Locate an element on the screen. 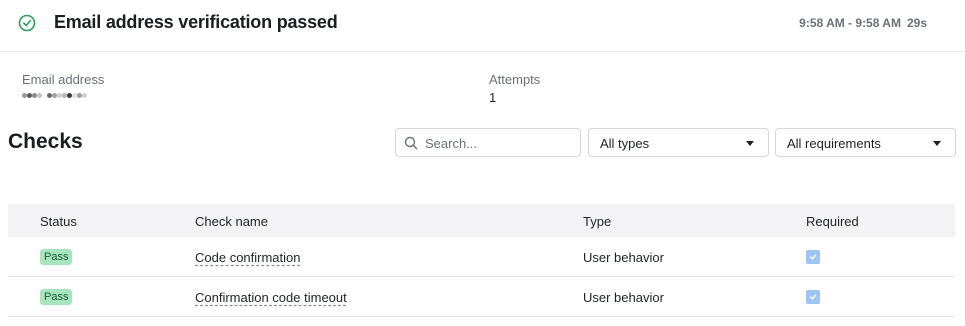  requirement-filter-select: All requirements is located at coordinates (865, 142).